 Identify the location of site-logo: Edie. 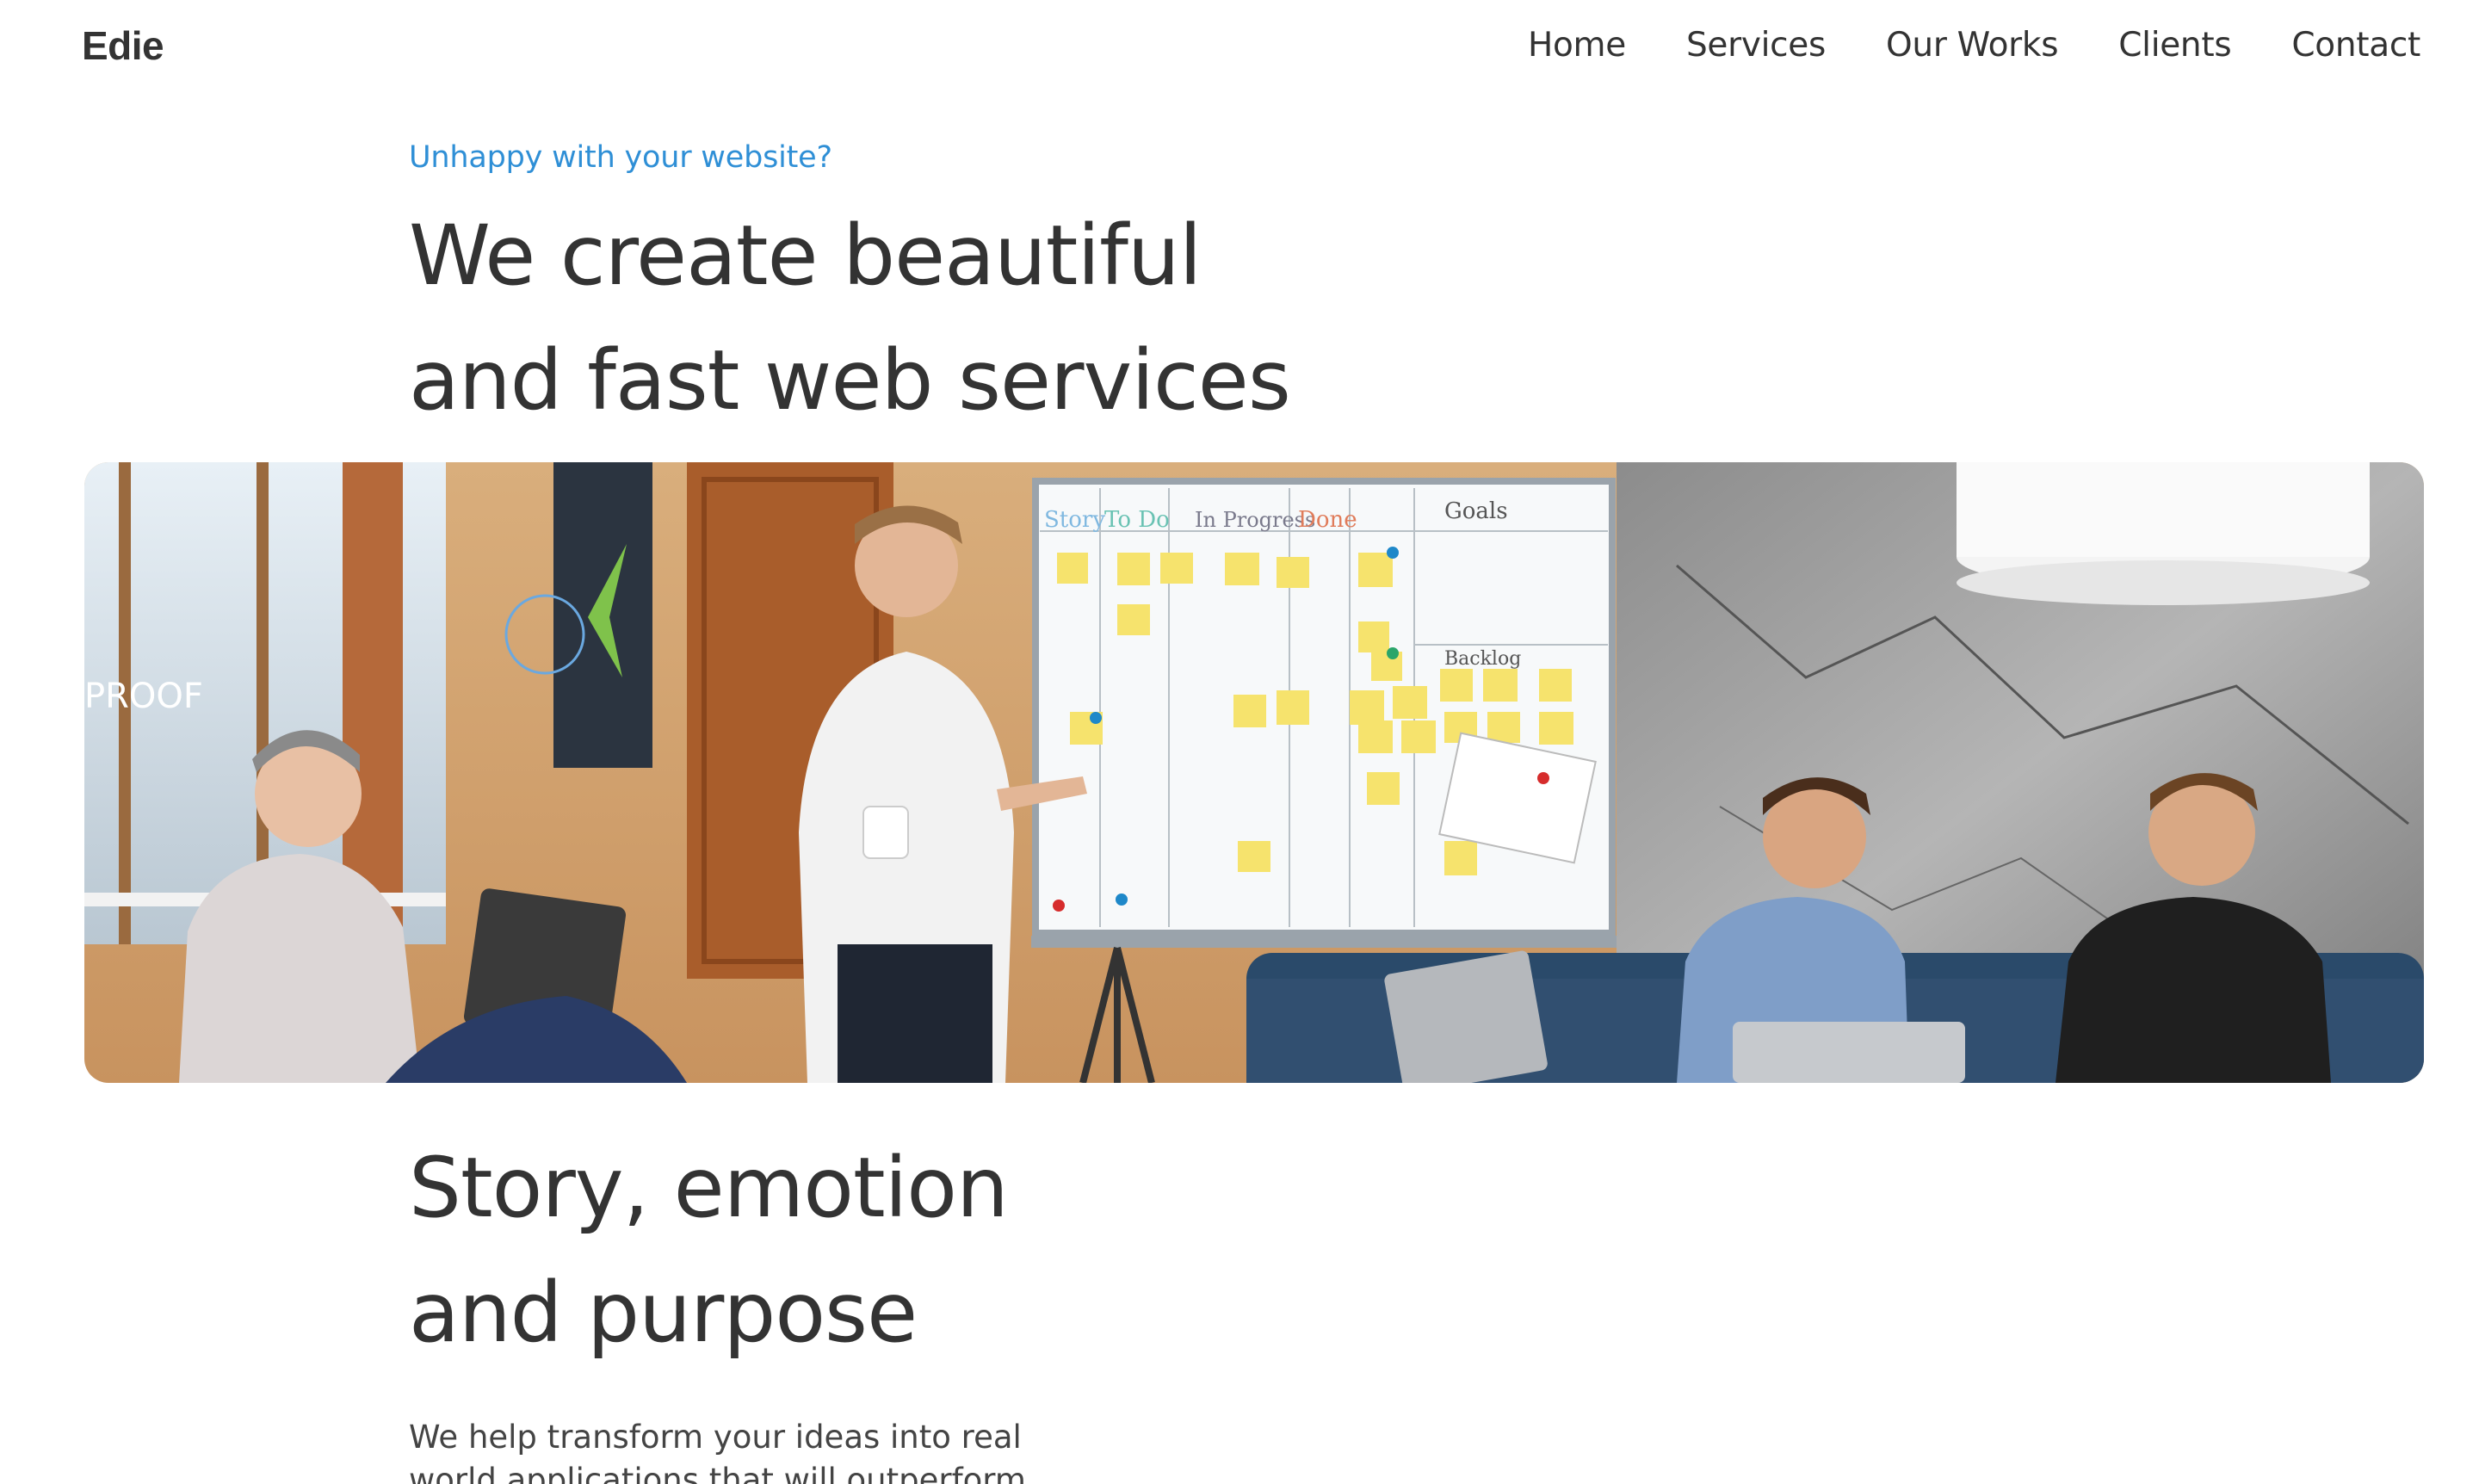
(123, 45).